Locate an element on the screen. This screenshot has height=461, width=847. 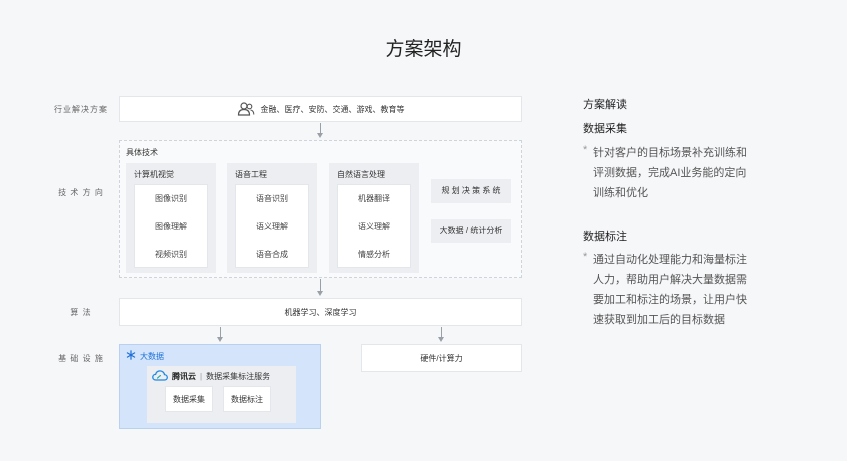
bigdata-panel: 大数据 腾讯云 | 数据采集标注服务 数据采集 数据标注 is located at coordinates (220, 386).